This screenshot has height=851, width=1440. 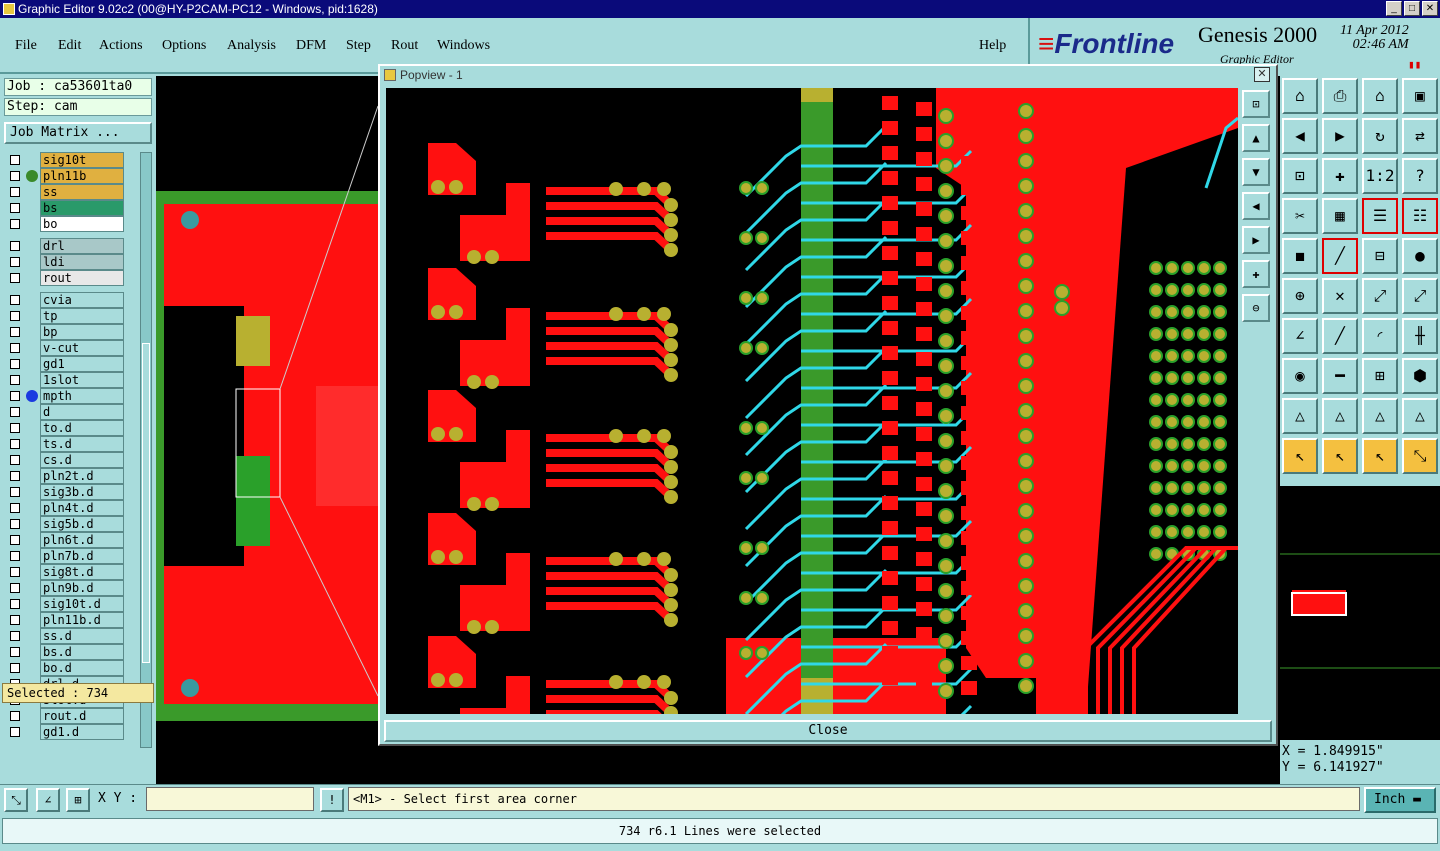 What do you see at coordinates (1340, 376) in the screenshot?
I see `dash-icon: ━` at bounding box center [1340, 376].